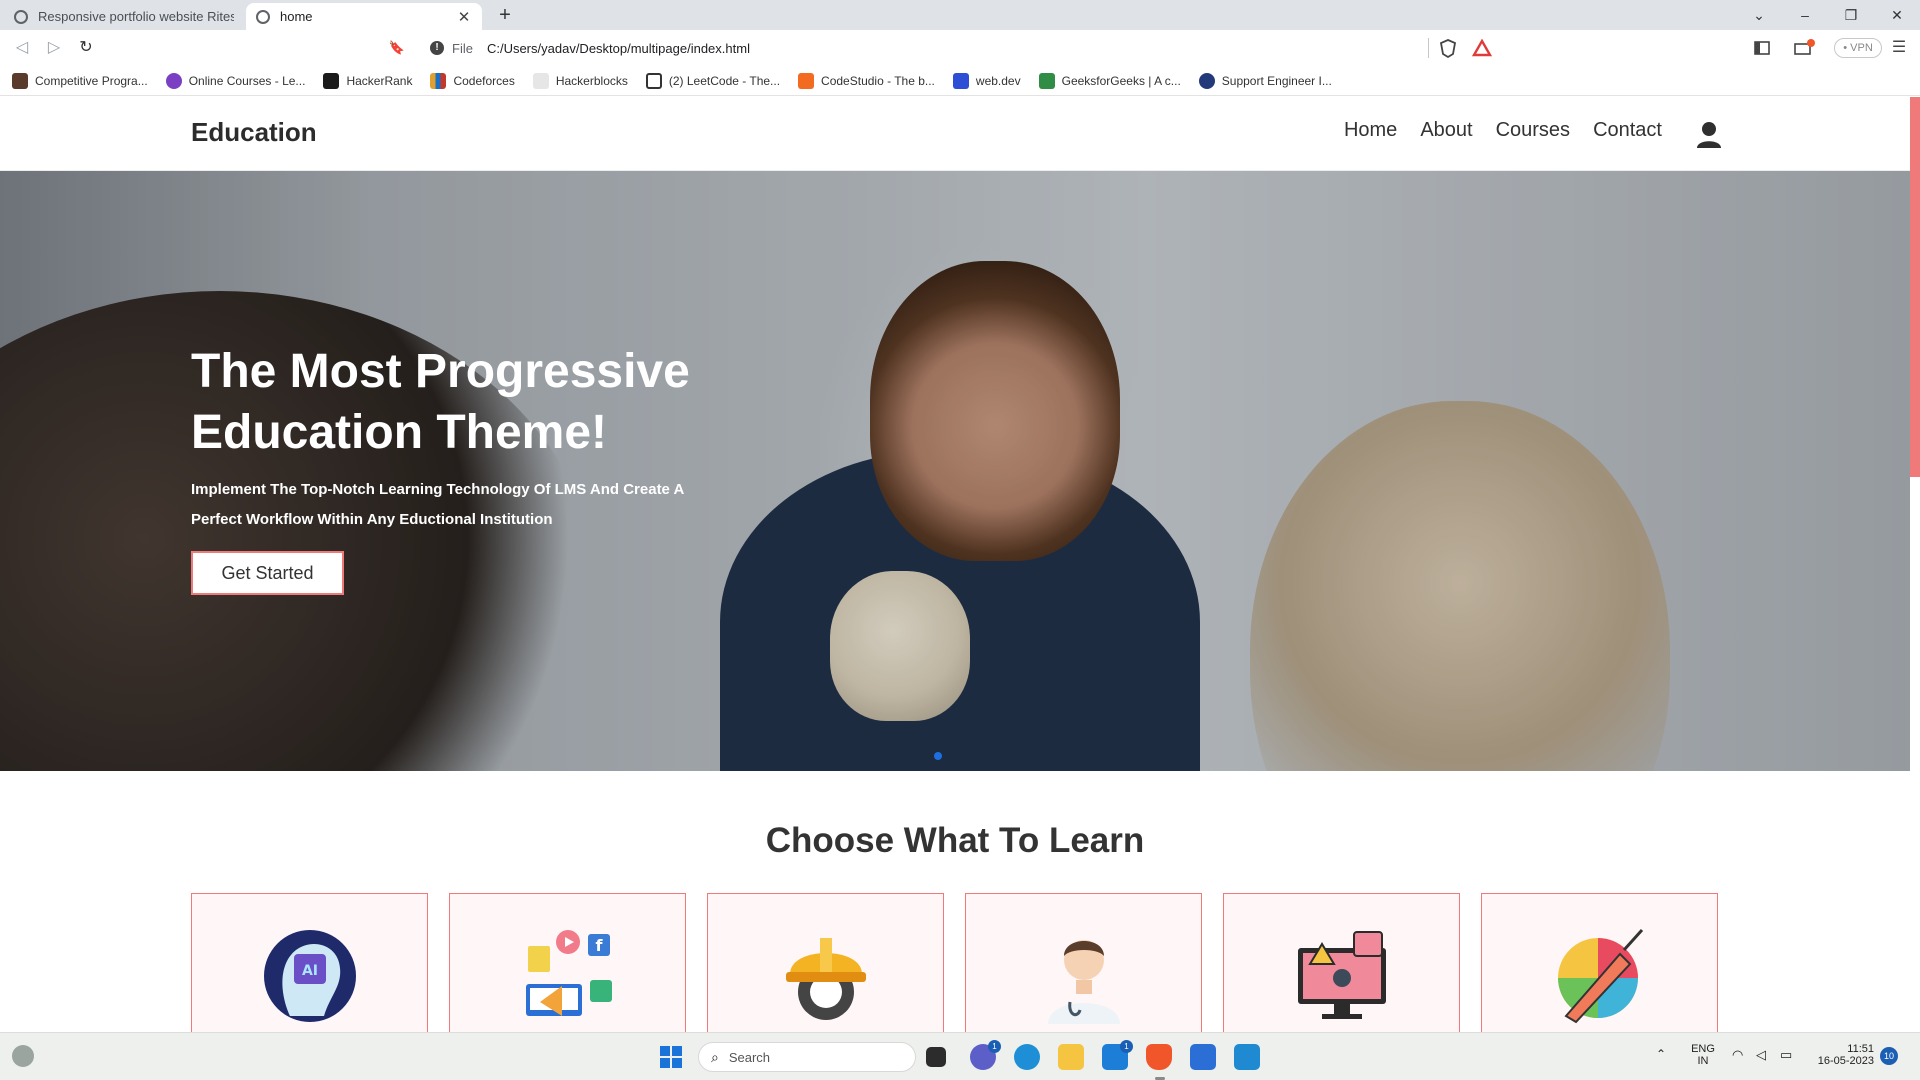 Image resolution: width=1920 pixels, height=1080 pixels. I want to click on section-title: Choose What To Learn, so click(955, 840).